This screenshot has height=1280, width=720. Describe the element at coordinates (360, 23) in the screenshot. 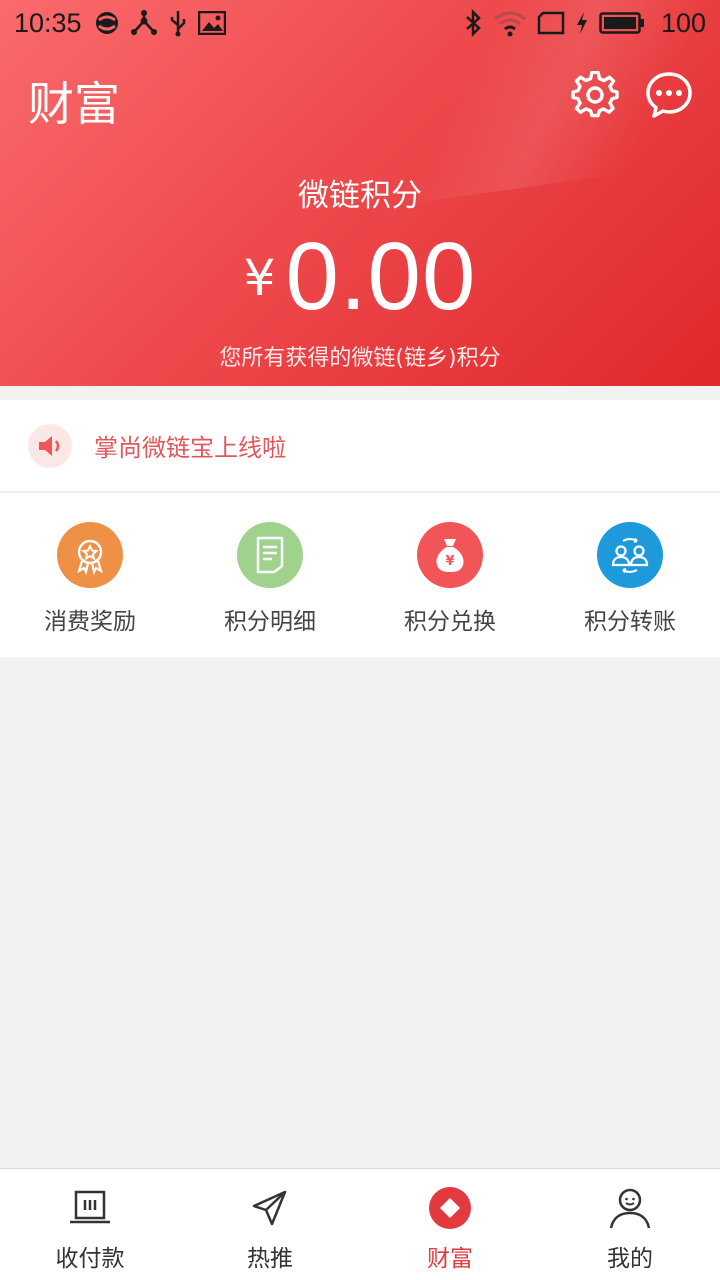

I see `status-bar: 10:35 100` at that location.